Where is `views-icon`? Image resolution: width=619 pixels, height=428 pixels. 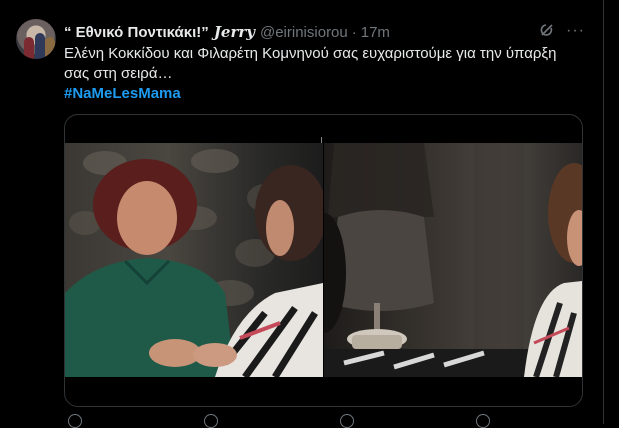 views-icon is located at coordinates (483, 421).